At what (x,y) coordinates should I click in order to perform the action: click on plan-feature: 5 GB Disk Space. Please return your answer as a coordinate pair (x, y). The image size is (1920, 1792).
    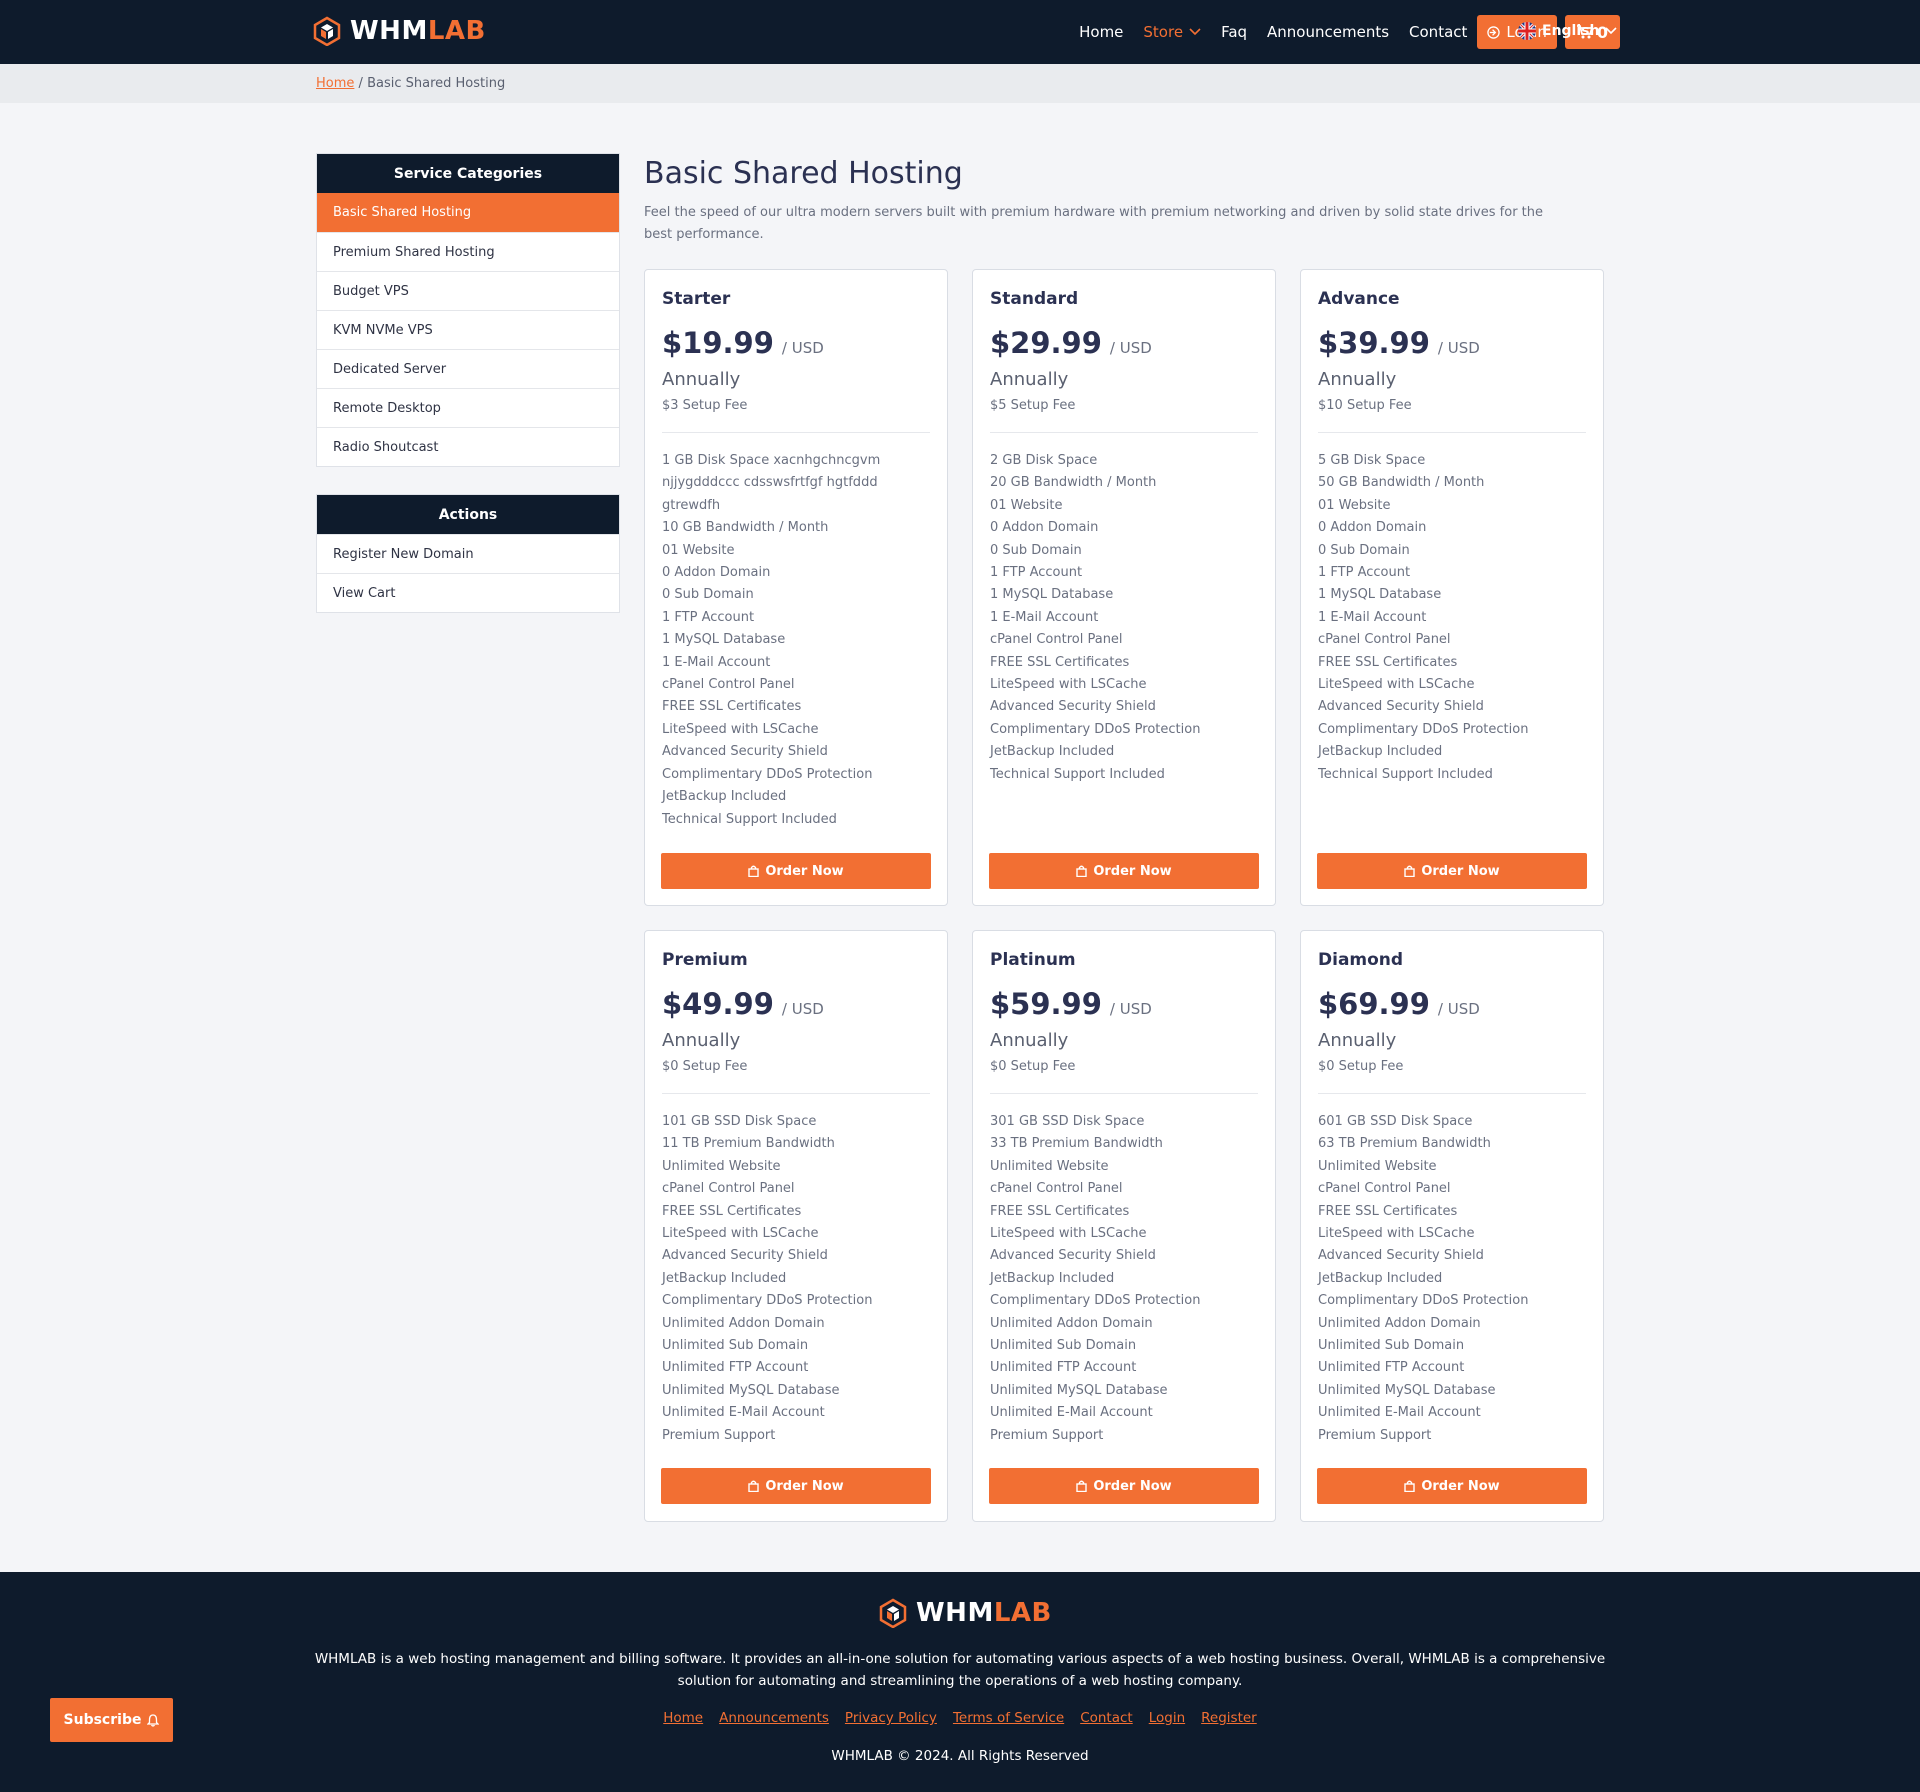
    Looking at the image, I should click on (1372, 460).